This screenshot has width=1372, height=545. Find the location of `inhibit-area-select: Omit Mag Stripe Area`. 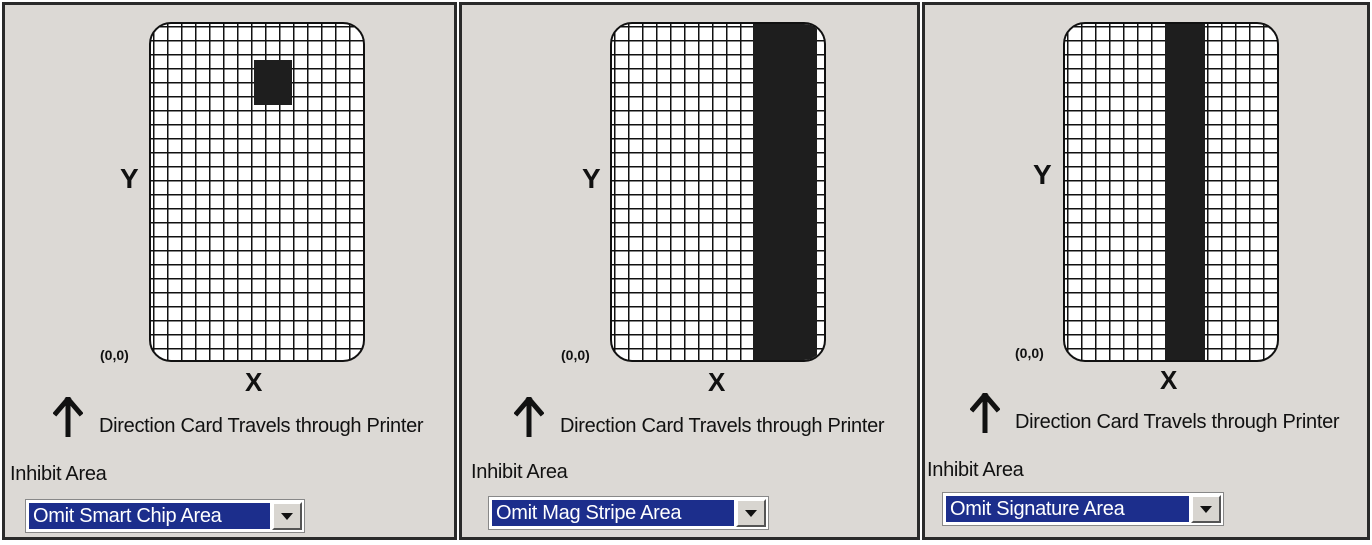

inhibit-area-select: Omit Mag Stripe Area is located at coordinates (628, 513).